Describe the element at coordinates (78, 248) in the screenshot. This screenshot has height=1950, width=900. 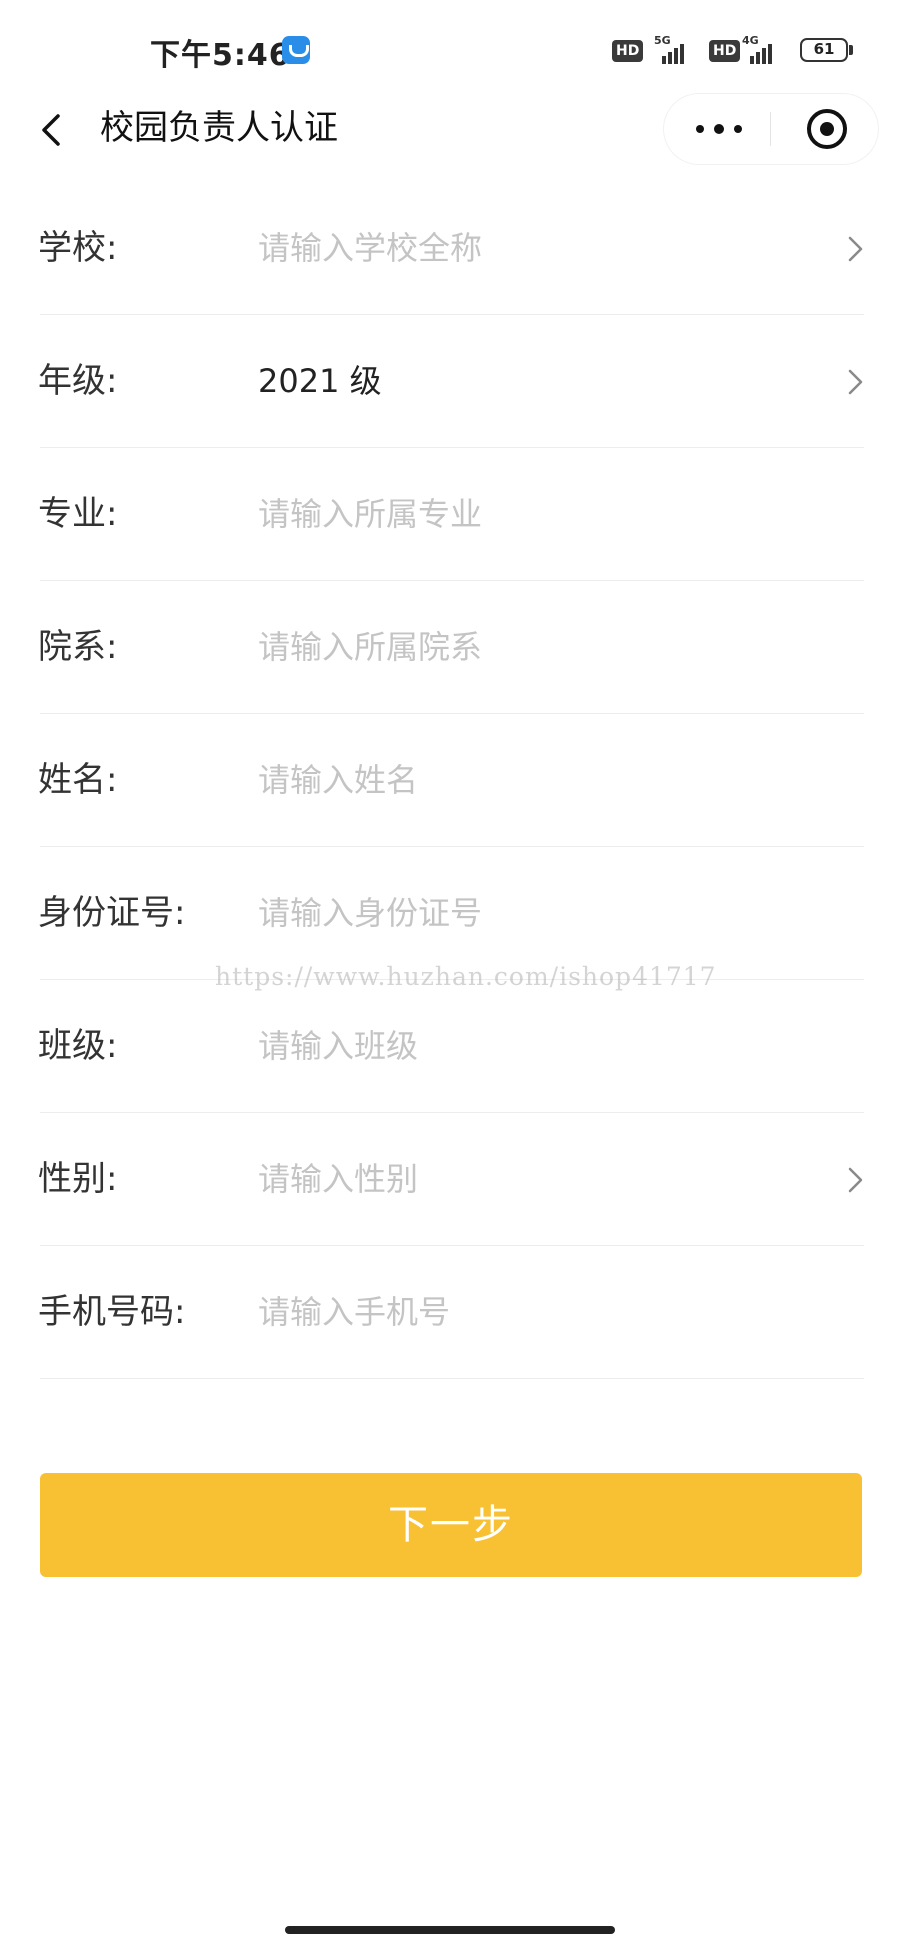
I see `school-label: 学校:` at that location.